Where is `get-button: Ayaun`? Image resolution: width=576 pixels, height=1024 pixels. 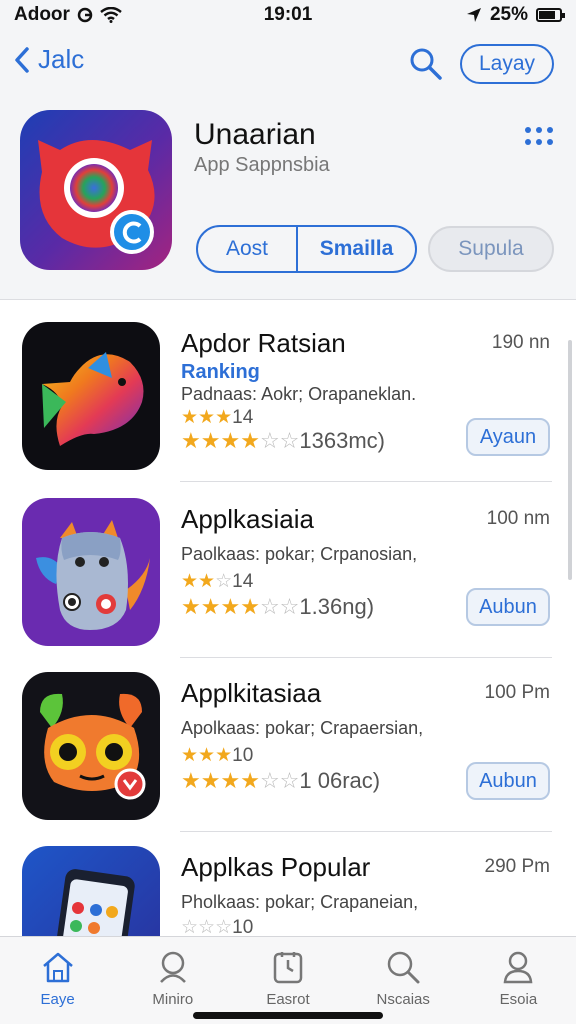
get-button: Ayaun is located at coordinates (508, 437).